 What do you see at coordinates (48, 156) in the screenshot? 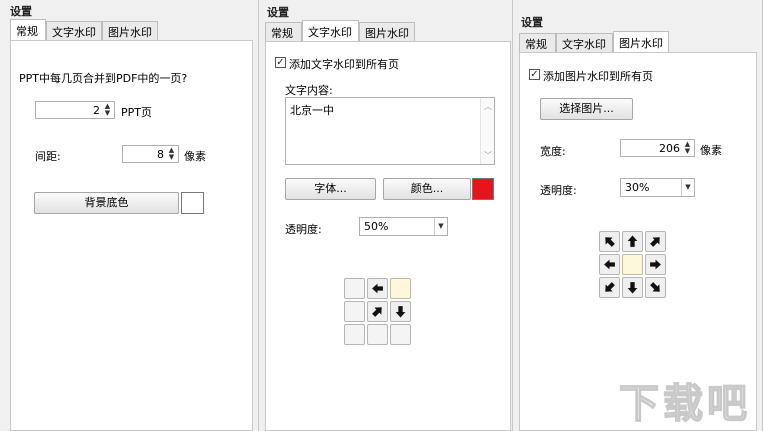
I see `spacing-label: 间距:` at bounding box center [48, 156].